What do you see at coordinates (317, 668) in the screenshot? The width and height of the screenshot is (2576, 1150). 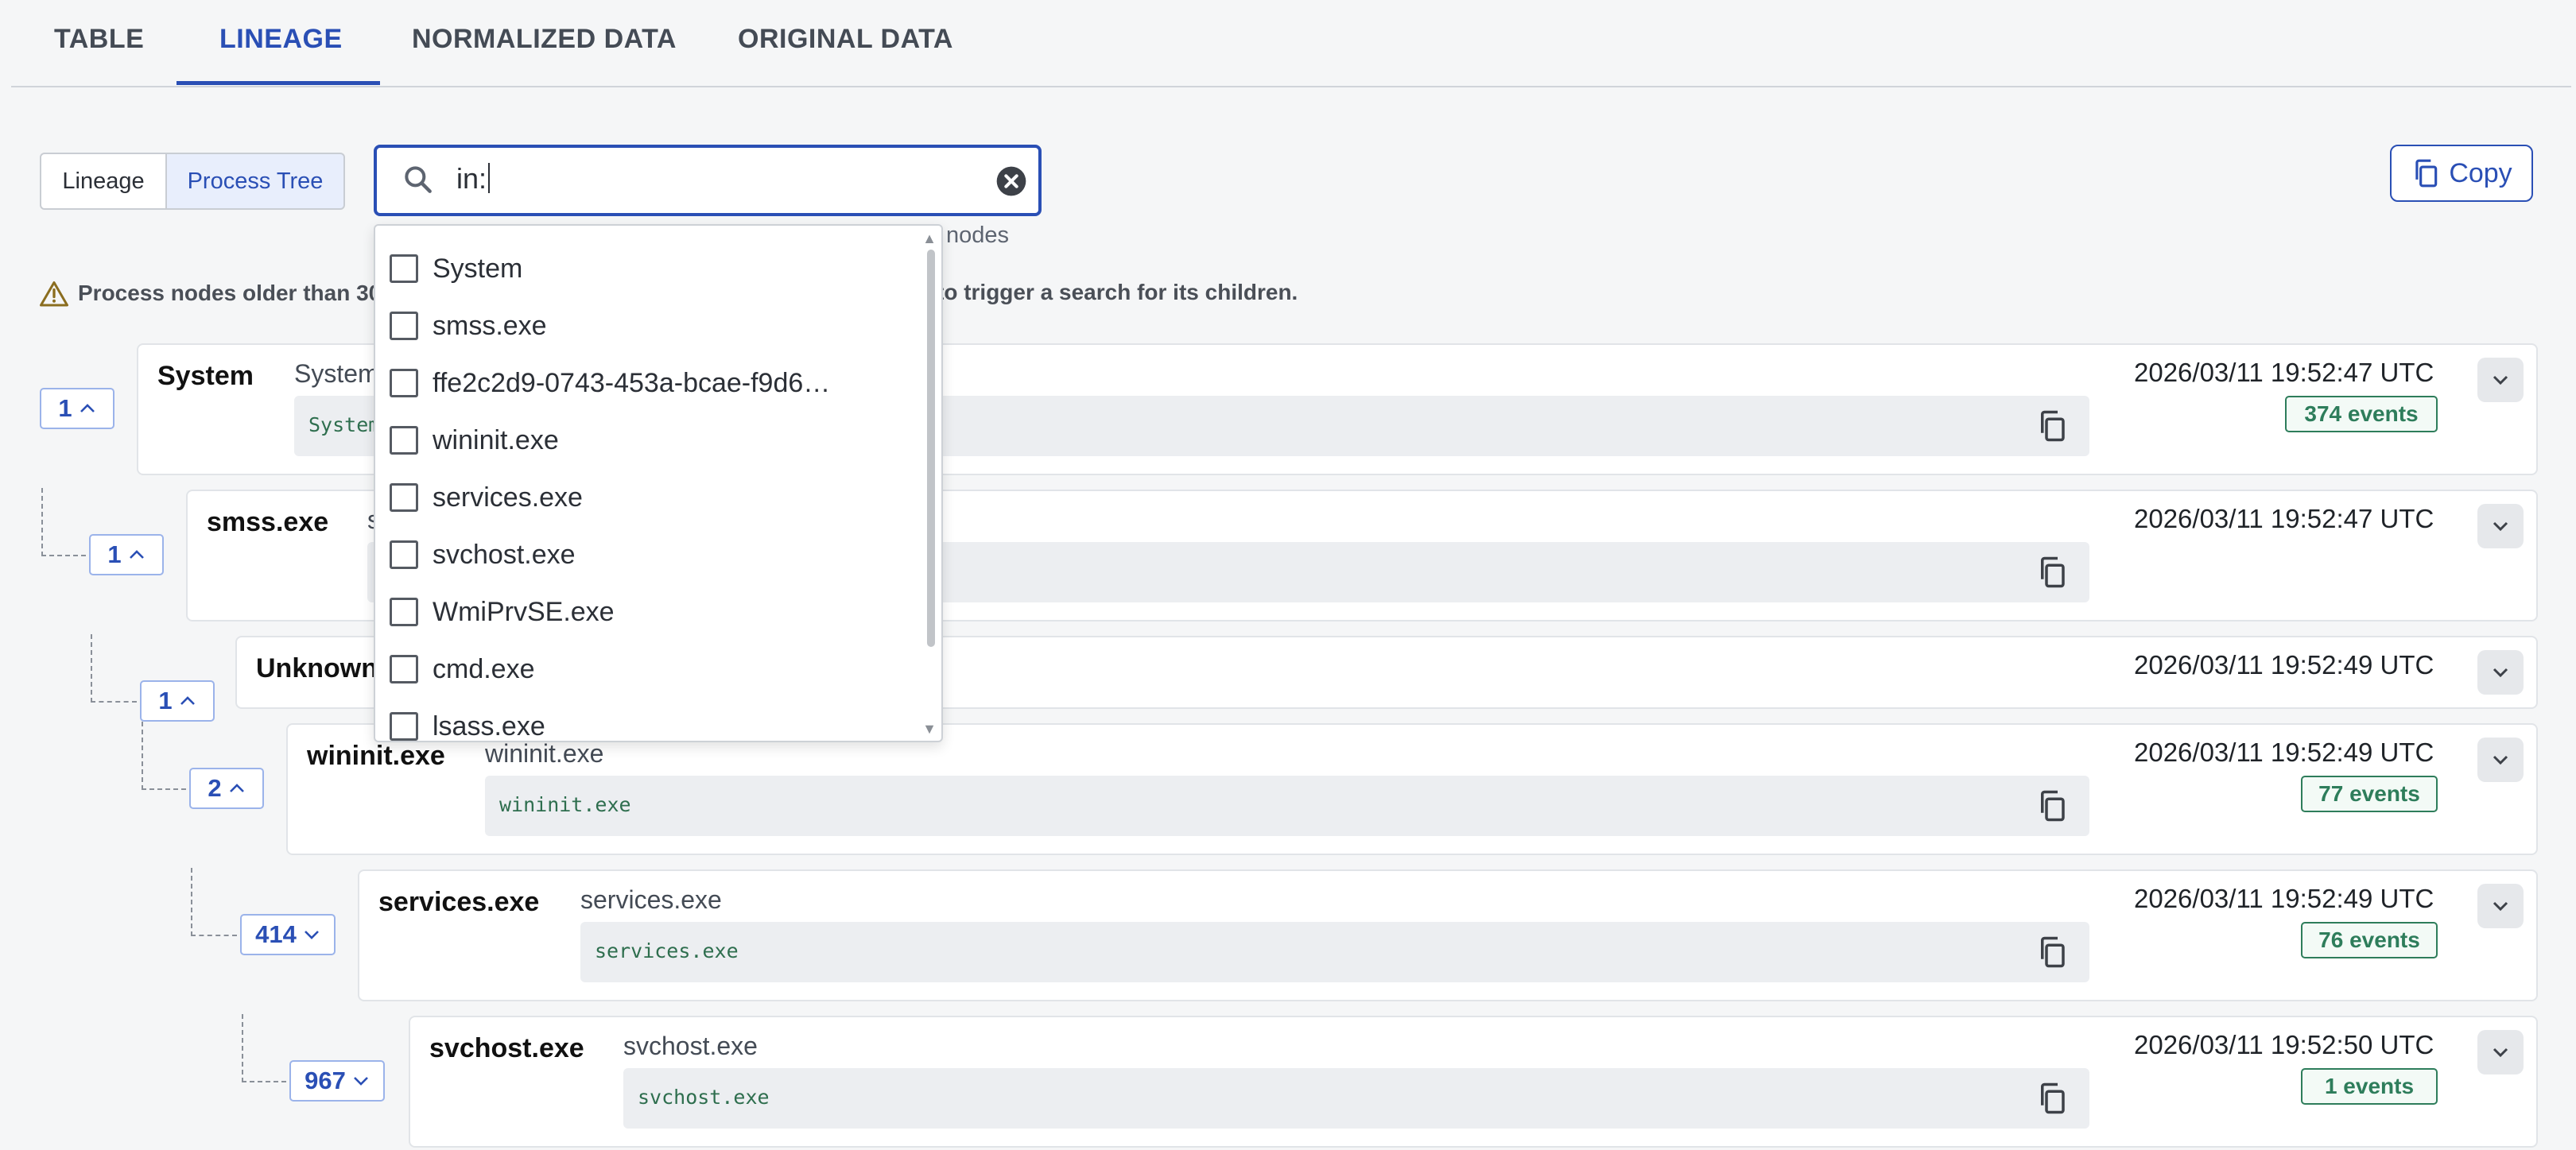 I see `process-name: Unknown` at bounding box center [317, 668].